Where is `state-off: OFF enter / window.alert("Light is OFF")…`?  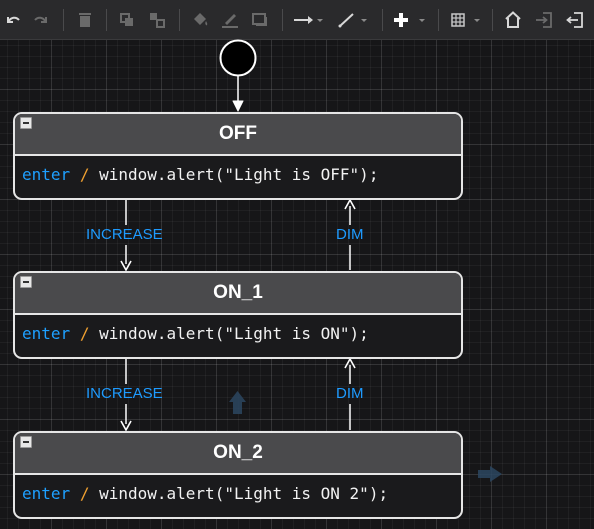
state-off: OFF enter / window.alert("Light is OFF")… is located at coordinates (238, 156).